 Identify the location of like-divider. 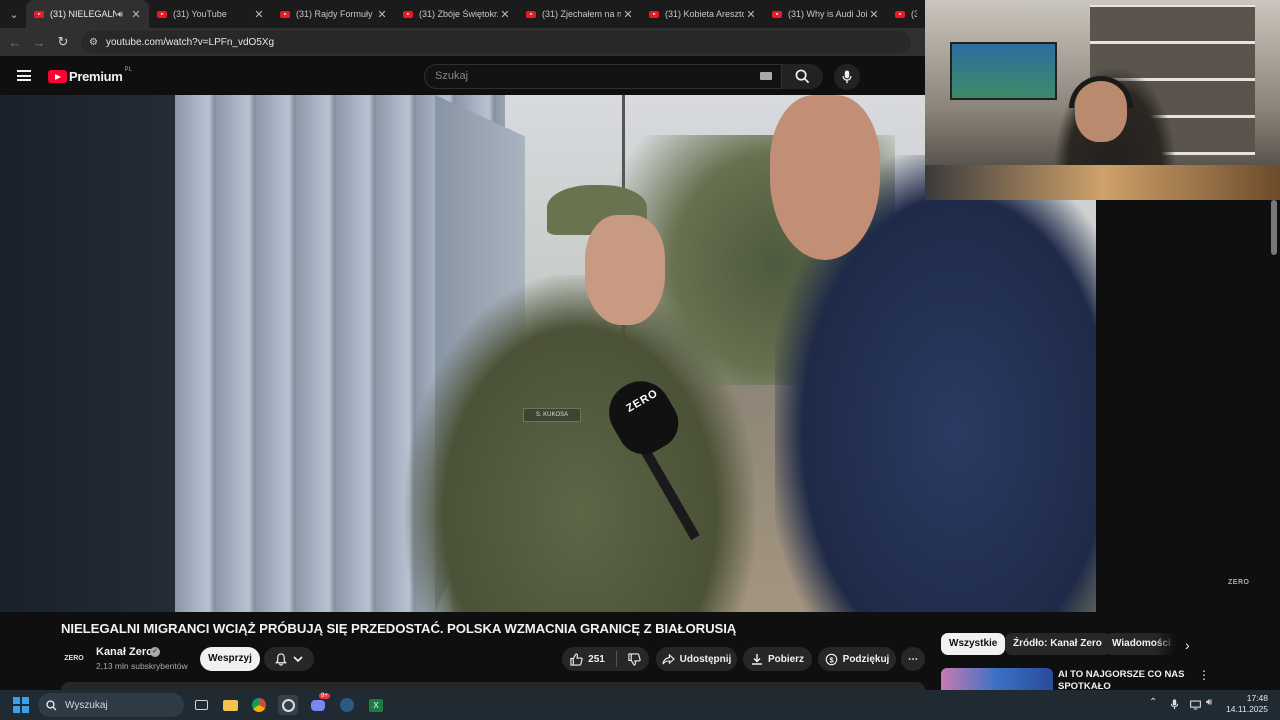
(616, 659).